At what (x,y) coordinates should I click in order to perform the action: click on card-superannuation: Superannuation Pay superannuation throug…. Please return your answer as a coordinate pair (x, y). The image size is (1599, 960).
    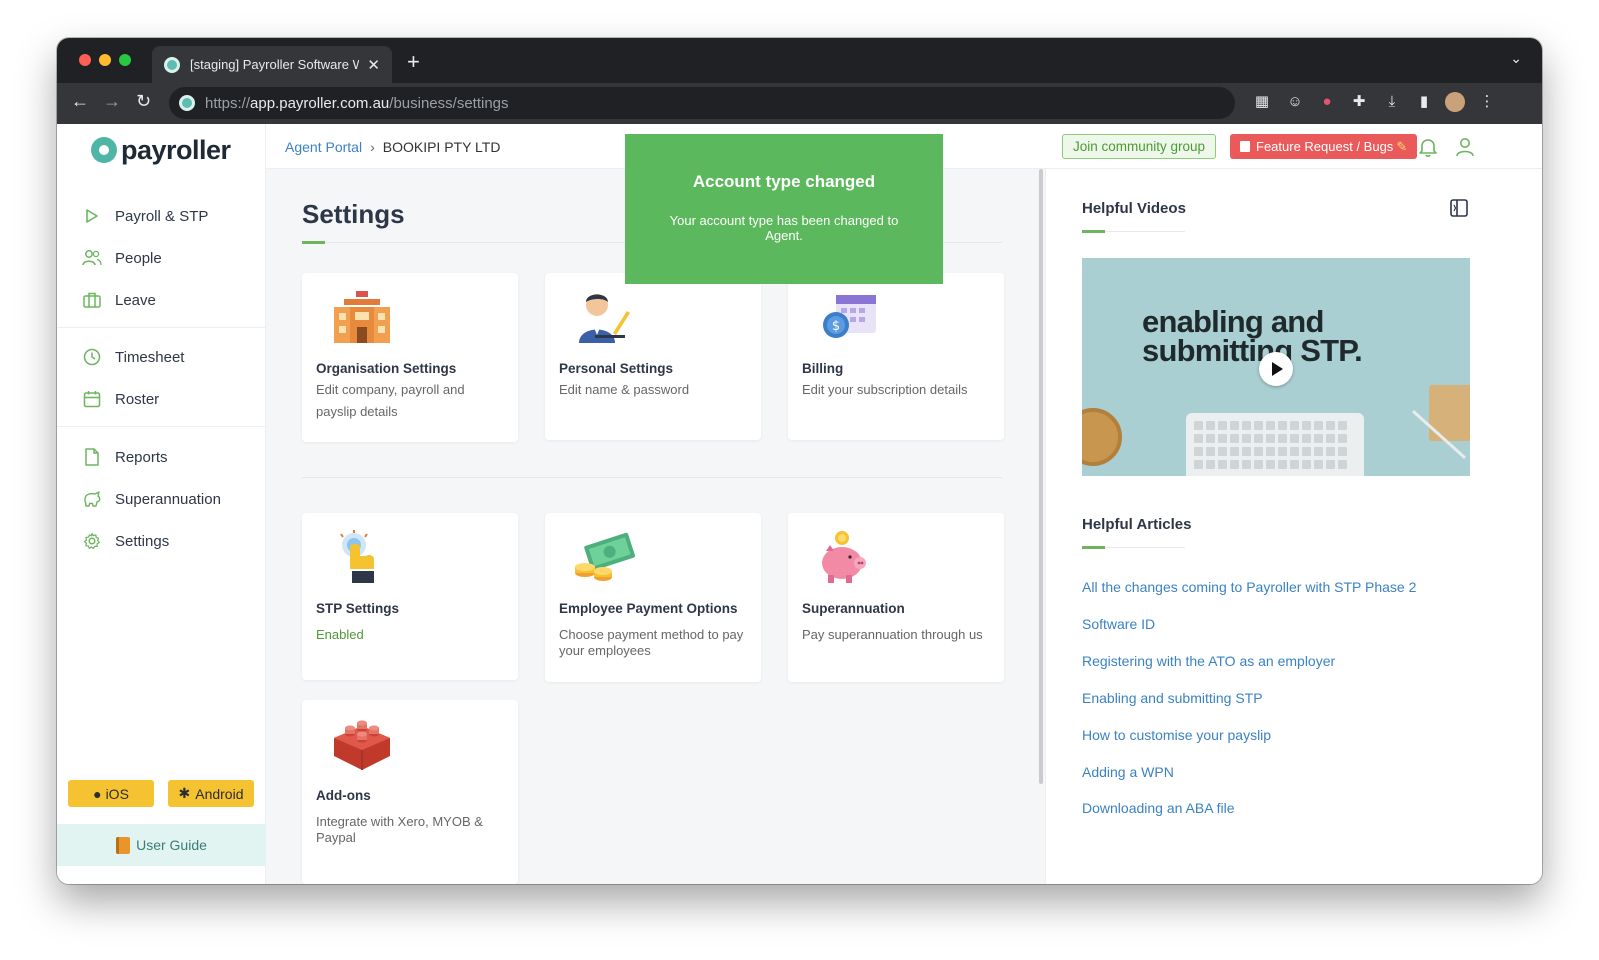
    Looking at the image, I should click on (896, 597).